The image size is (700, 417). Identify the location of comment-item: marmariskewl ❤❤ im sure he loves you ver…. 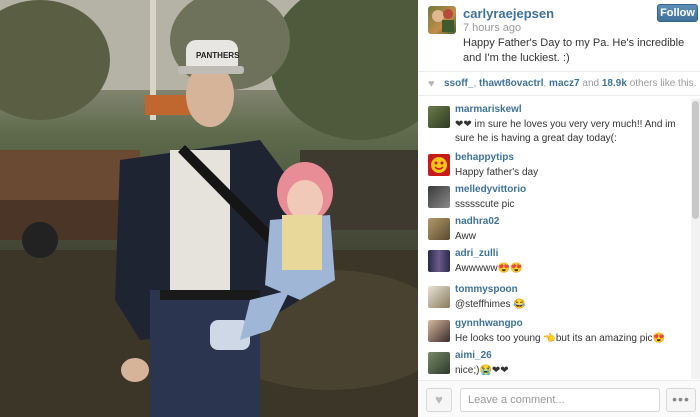
(554, 124).